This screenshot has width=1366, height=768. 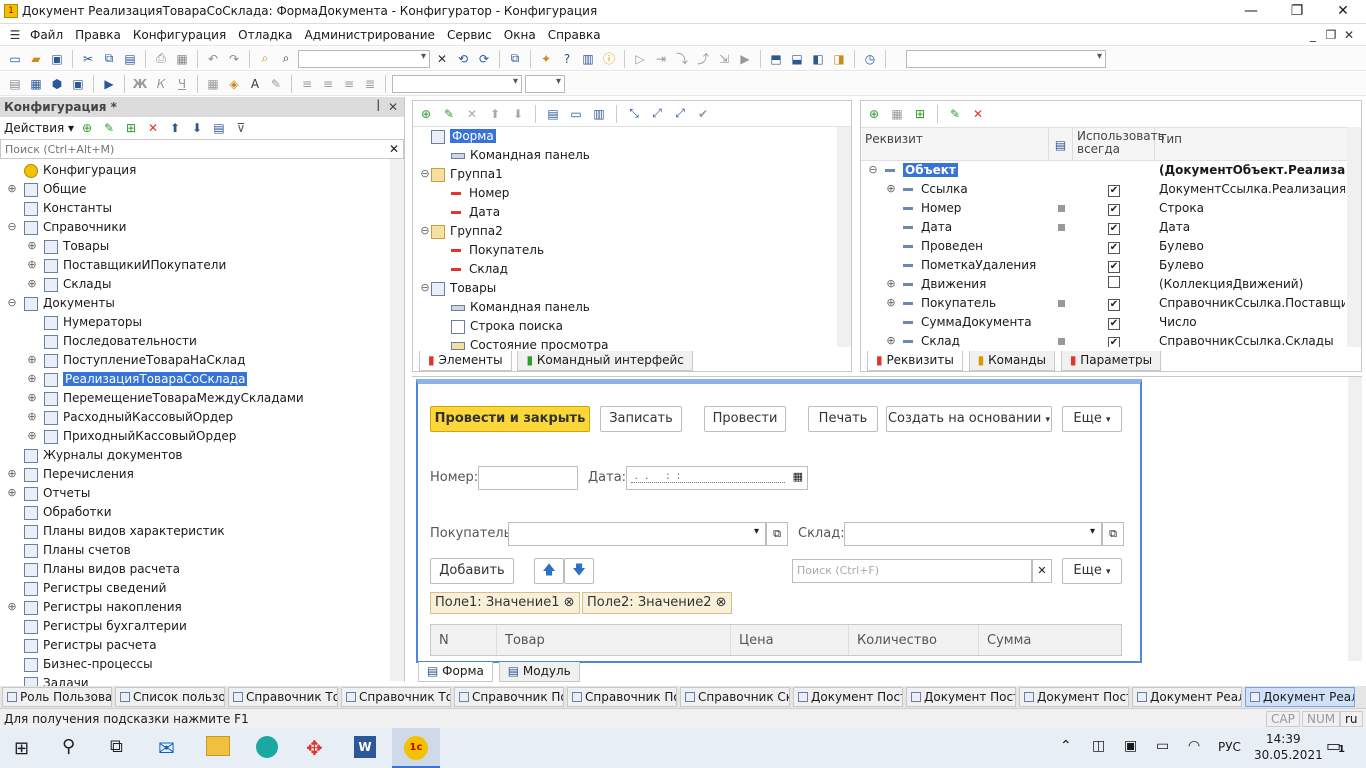 What do you see at coordinates (370, 35) in the screenshot?
I see `menu-administration: Администрирование` at bounding box center [370, 35].